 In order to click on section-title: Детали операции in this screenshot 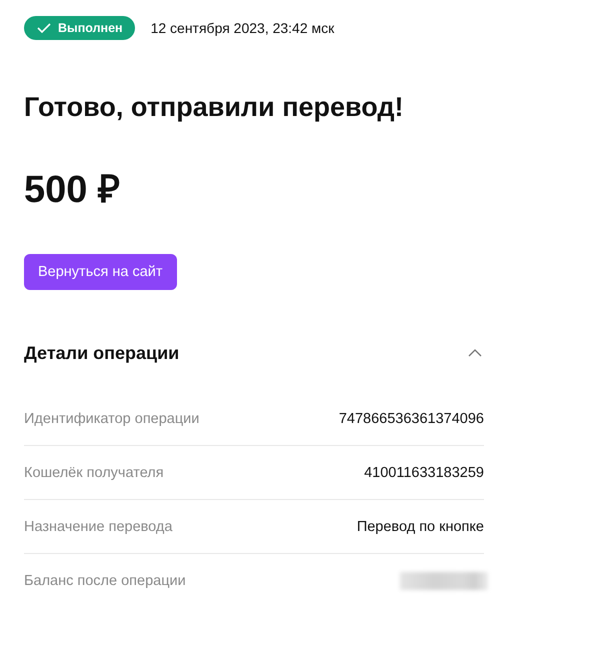, I will do `click(102, 353)`.